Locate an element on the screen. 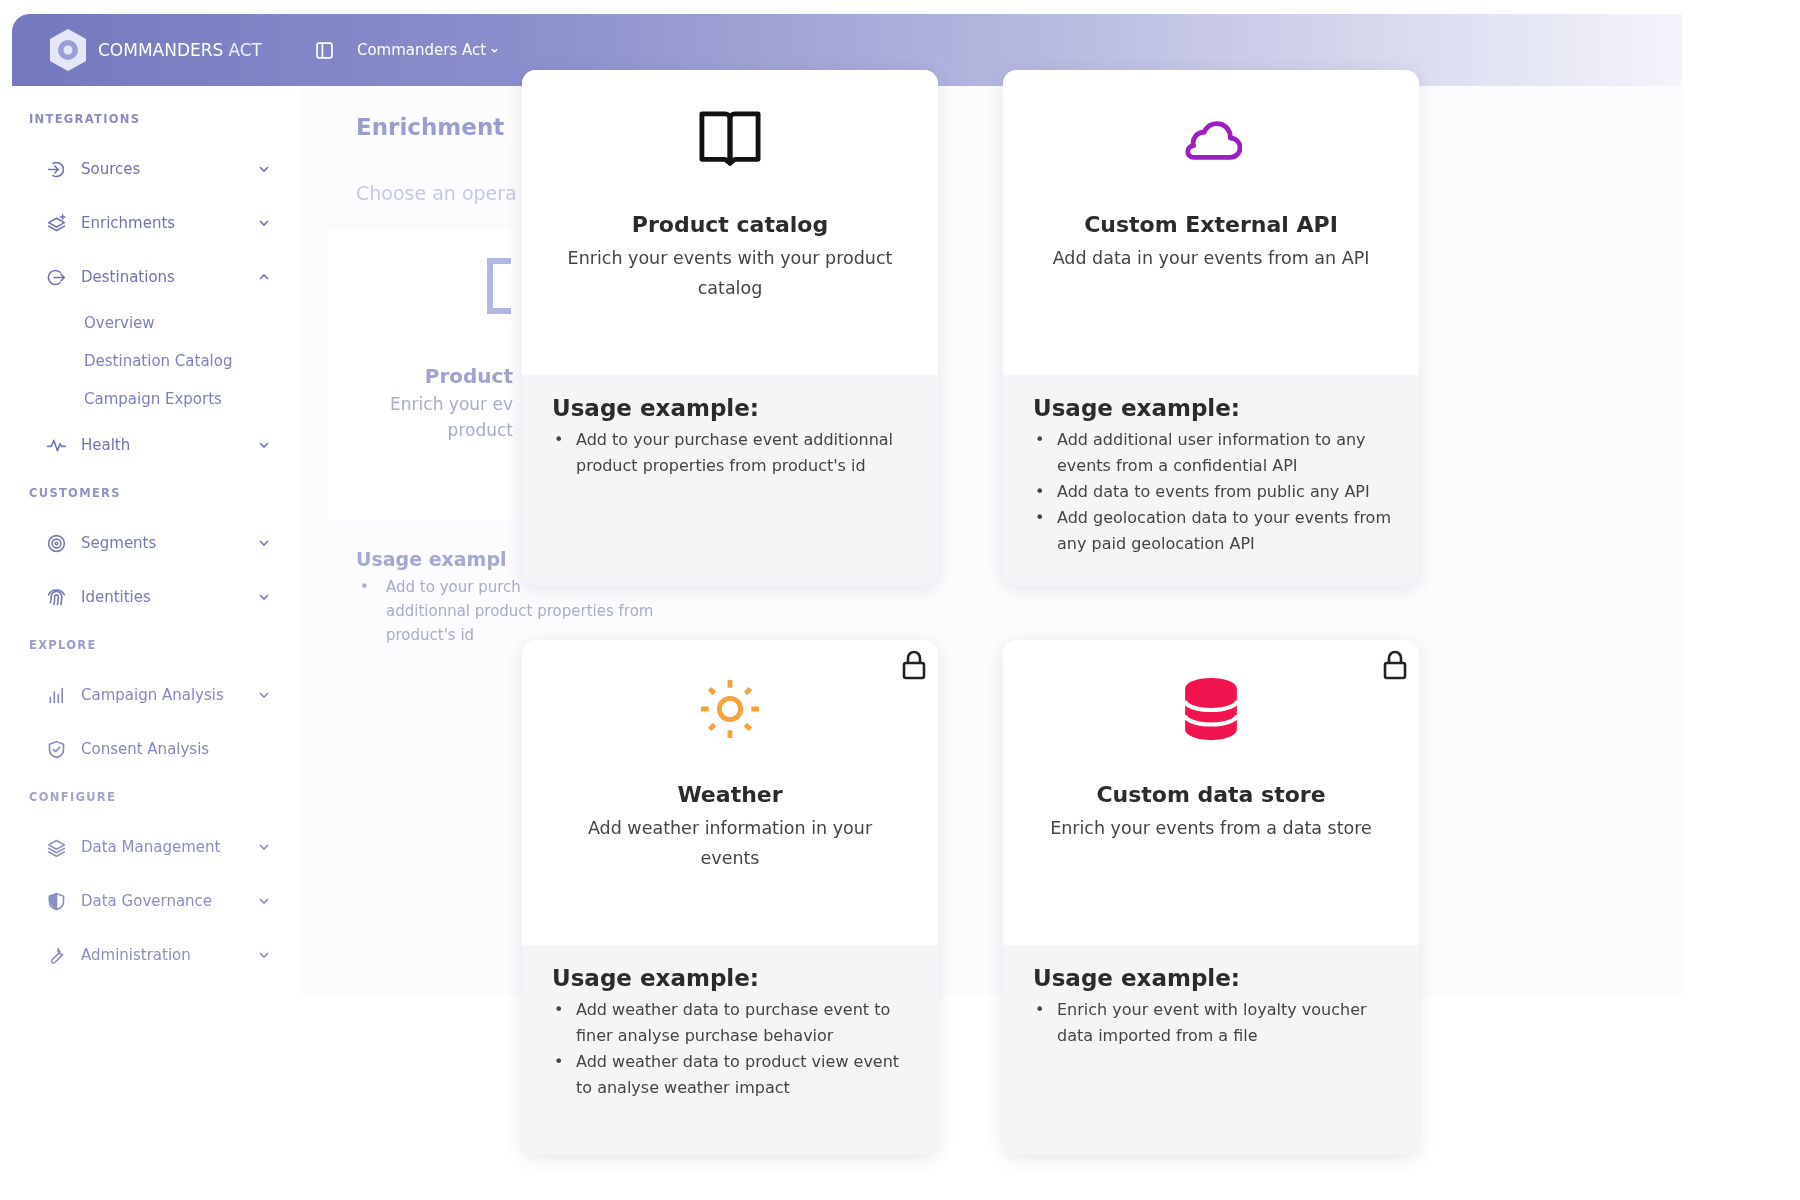 This screenshot has height=1200, width=1800. card-description: Add weather information in your events is located at coordinates (730, 843).